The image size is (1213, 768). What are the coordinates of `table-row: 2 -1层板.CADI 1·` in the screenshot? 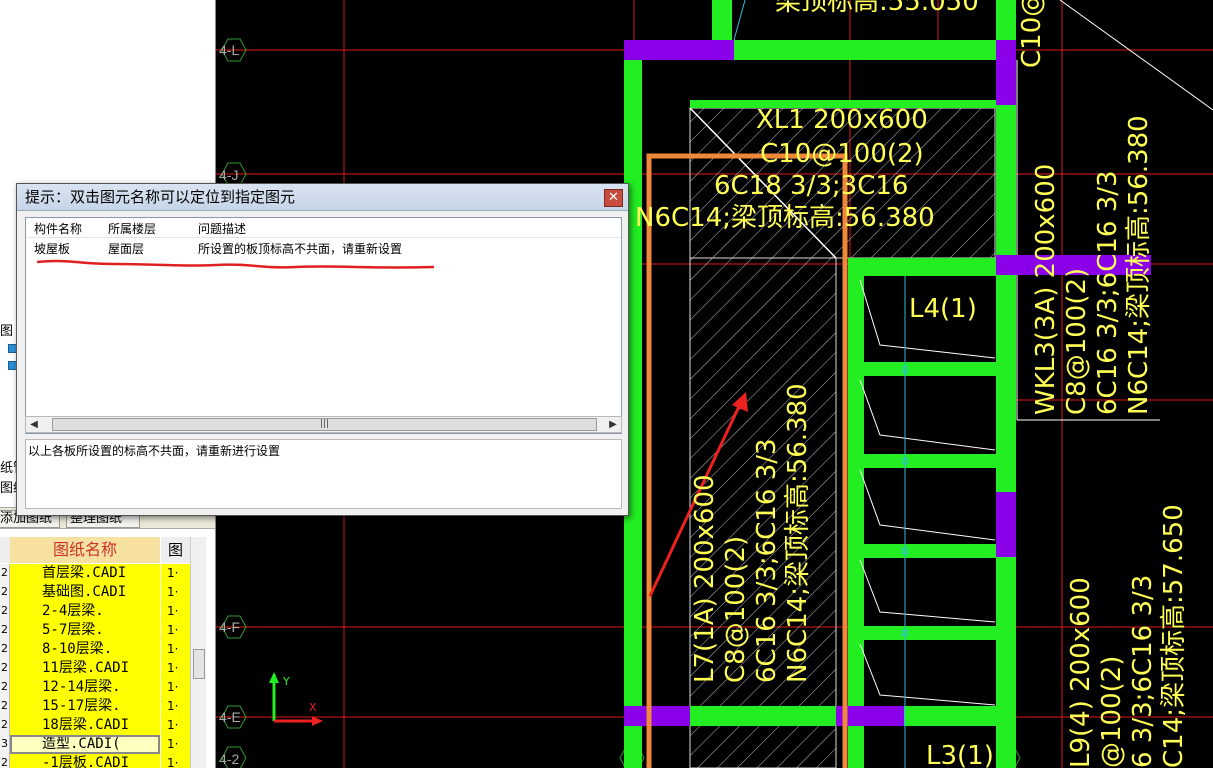 It's located at (95, 761).